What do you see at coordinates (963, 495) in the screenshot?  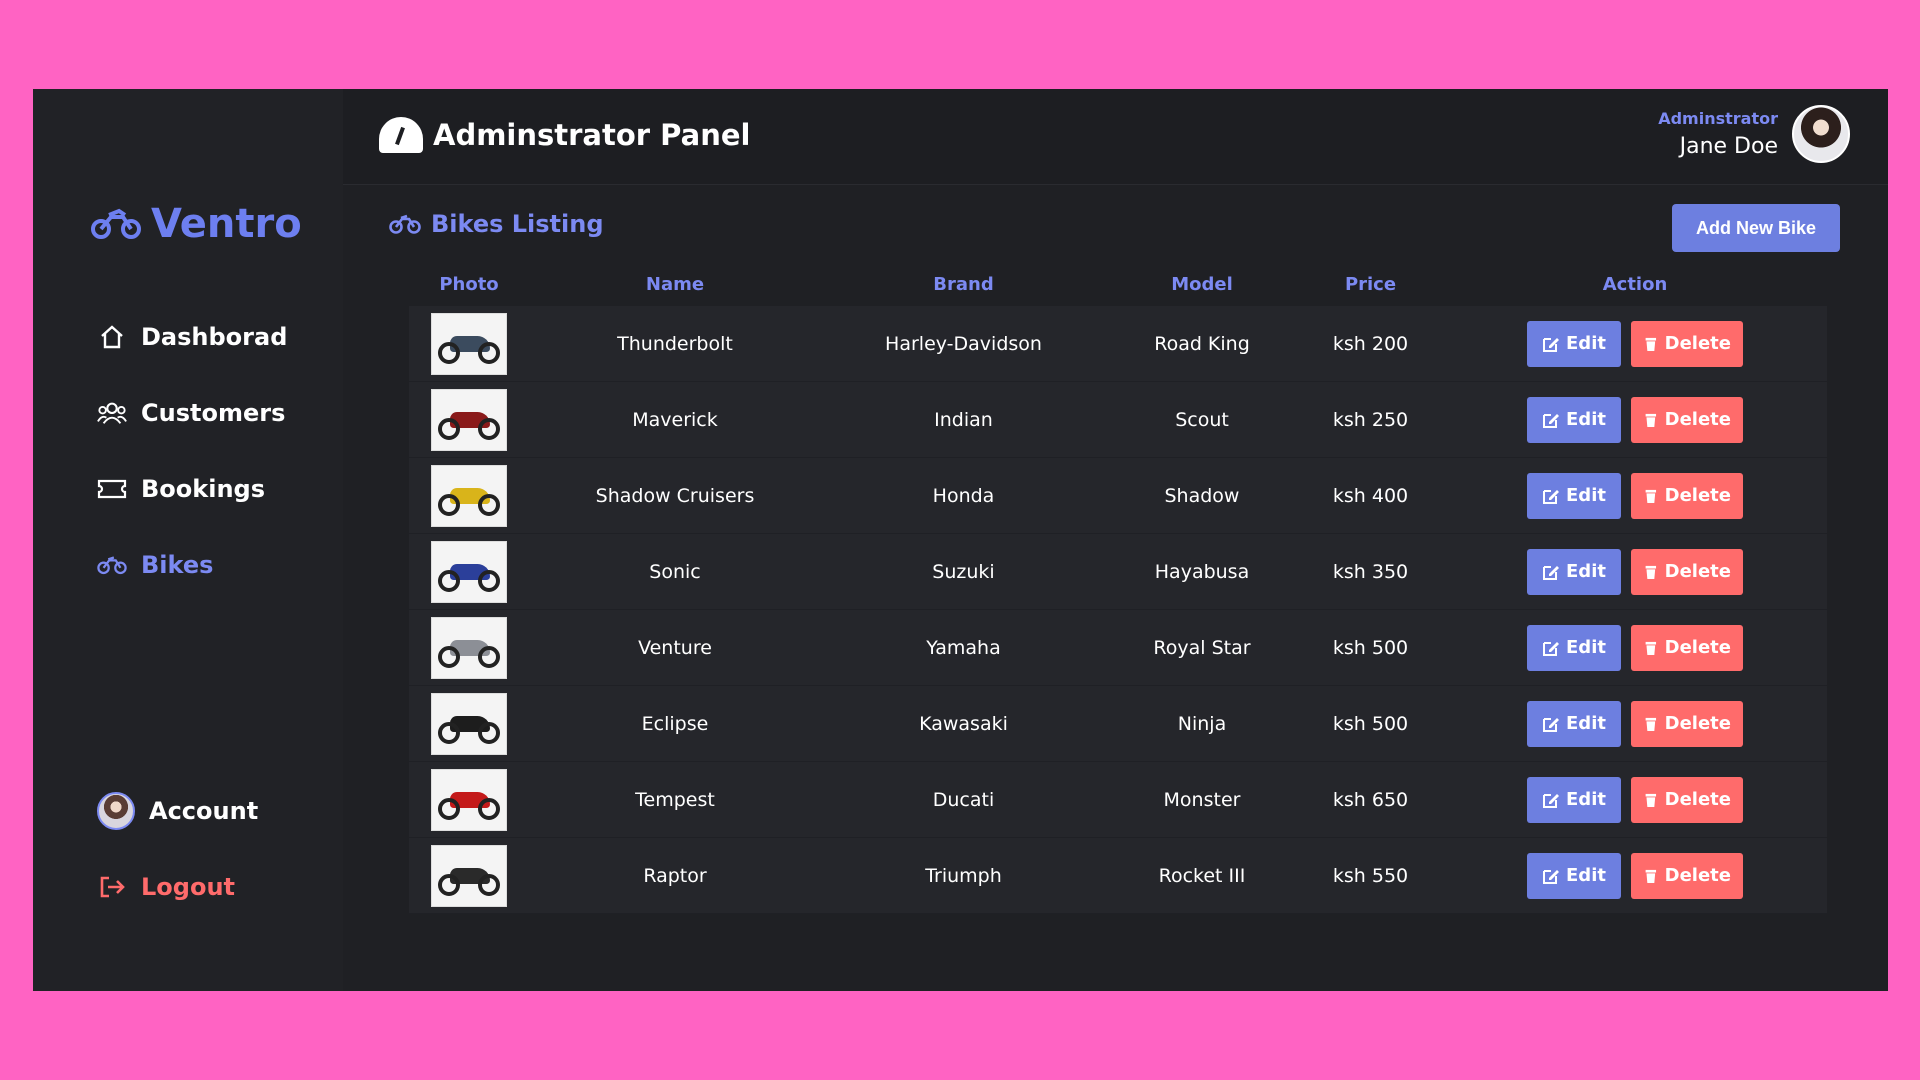 I see `bike-brand: Honda` at bounding box center [963, 495].